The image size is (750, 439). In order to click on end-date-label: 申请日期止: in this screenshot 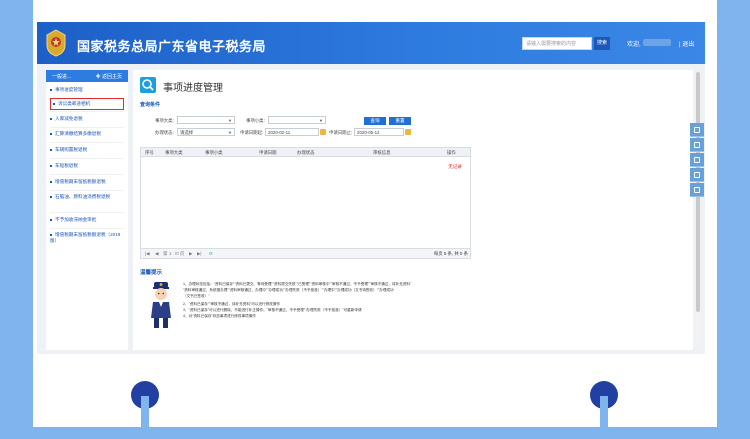, I will do `click(341, 132)`.